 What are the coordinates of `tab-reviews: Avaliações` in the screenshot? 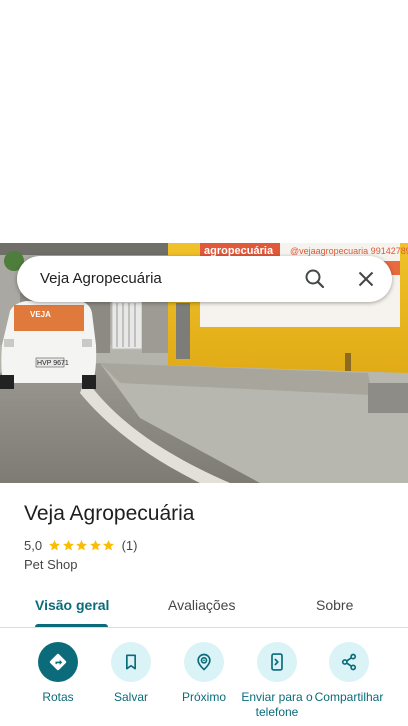 It's located at (201, 605).